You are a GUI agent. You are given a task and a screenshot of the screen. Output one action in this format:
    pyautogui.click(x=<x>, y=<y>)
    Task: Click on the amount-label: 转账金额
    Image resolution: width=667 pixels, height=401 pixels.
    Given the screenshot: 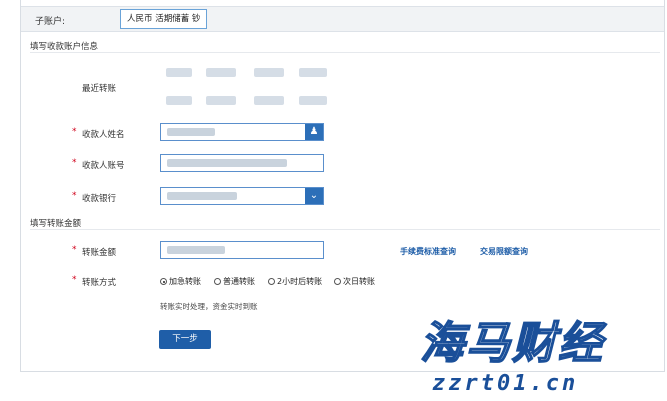 What is the action you would take?
    pyautogui.click(x=99, y=253)
    